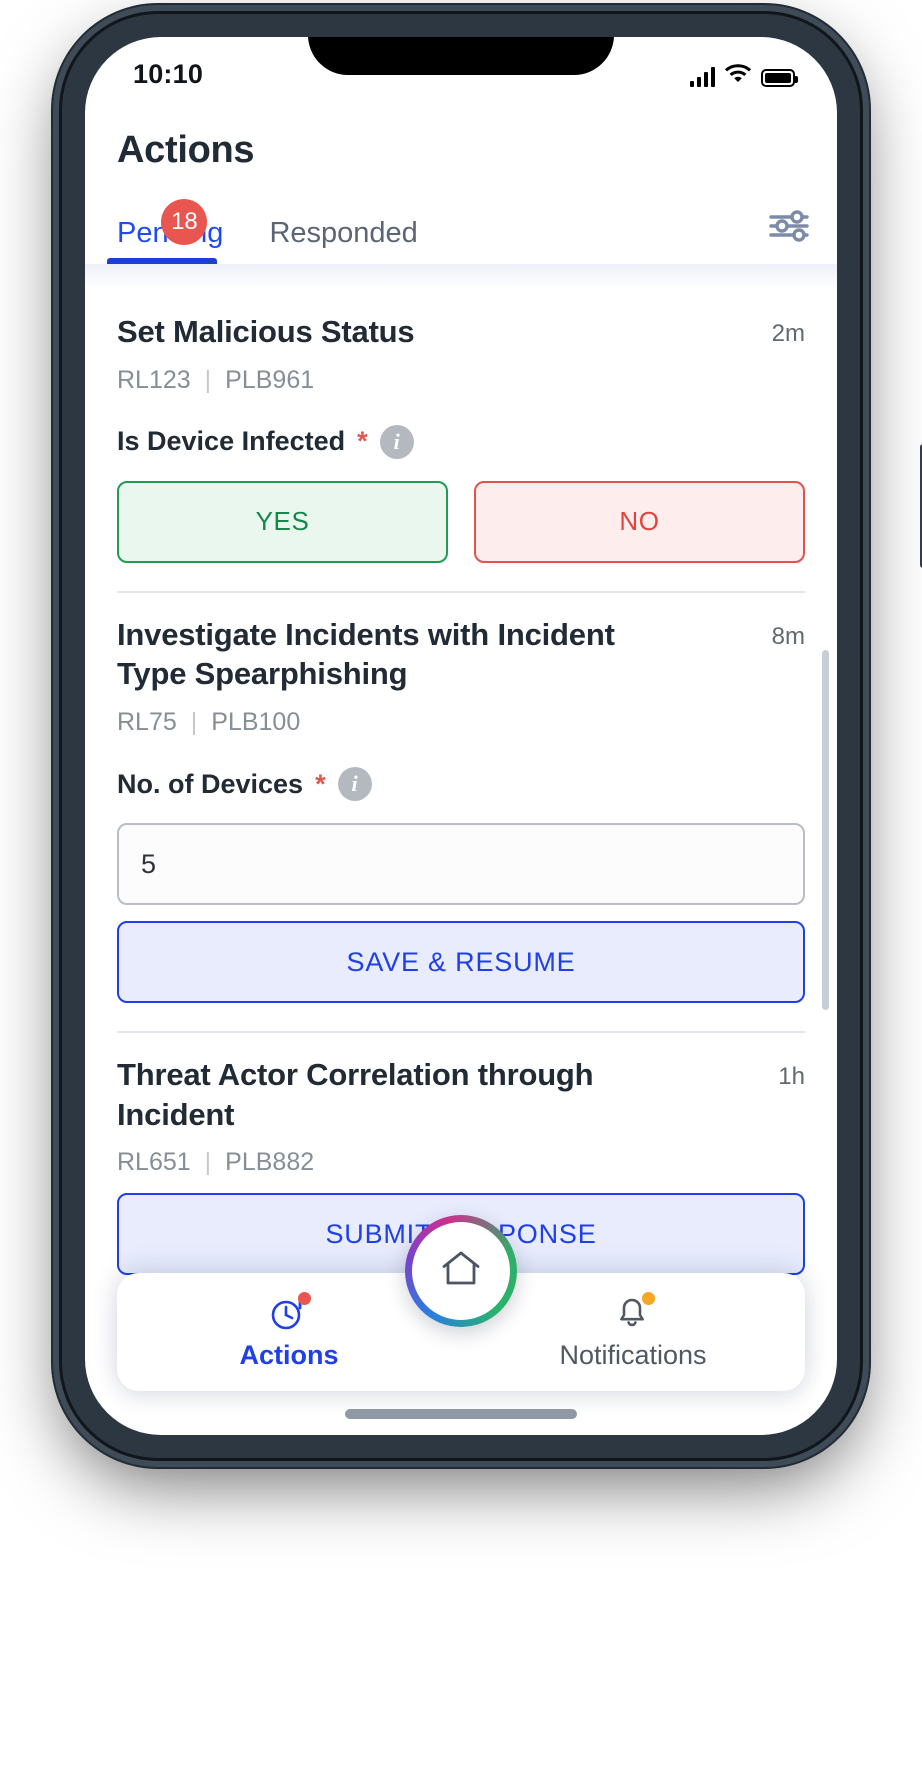 This screenshot has height=1784, width=922. What do you see at coordinates (270, 1162) in the screenshot?
I see `card-meta-plb: PLB882` at bounding box center [270, 1162].